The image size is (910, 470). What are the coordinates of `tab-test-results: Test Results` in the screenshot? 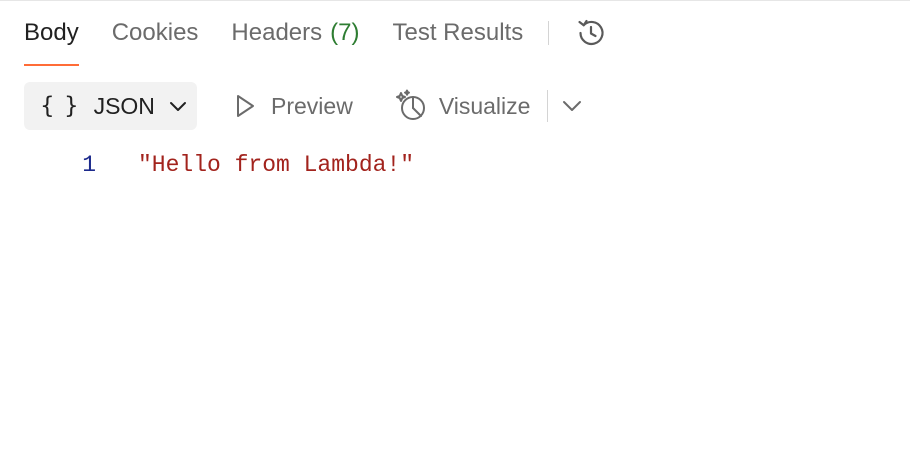 It's located at (457, 33).